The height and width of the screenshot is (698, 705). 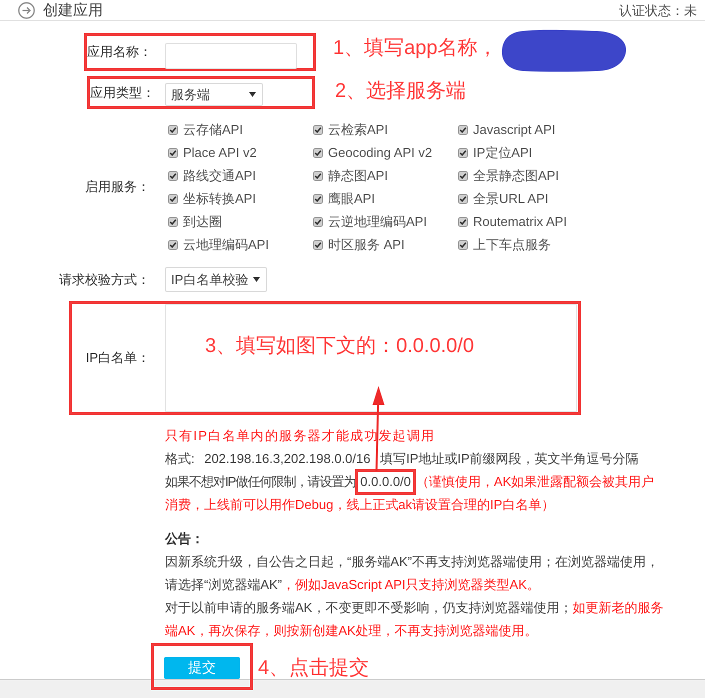 I want to click on check-method-select: IP白名单校验, so click(x=216, y=279).